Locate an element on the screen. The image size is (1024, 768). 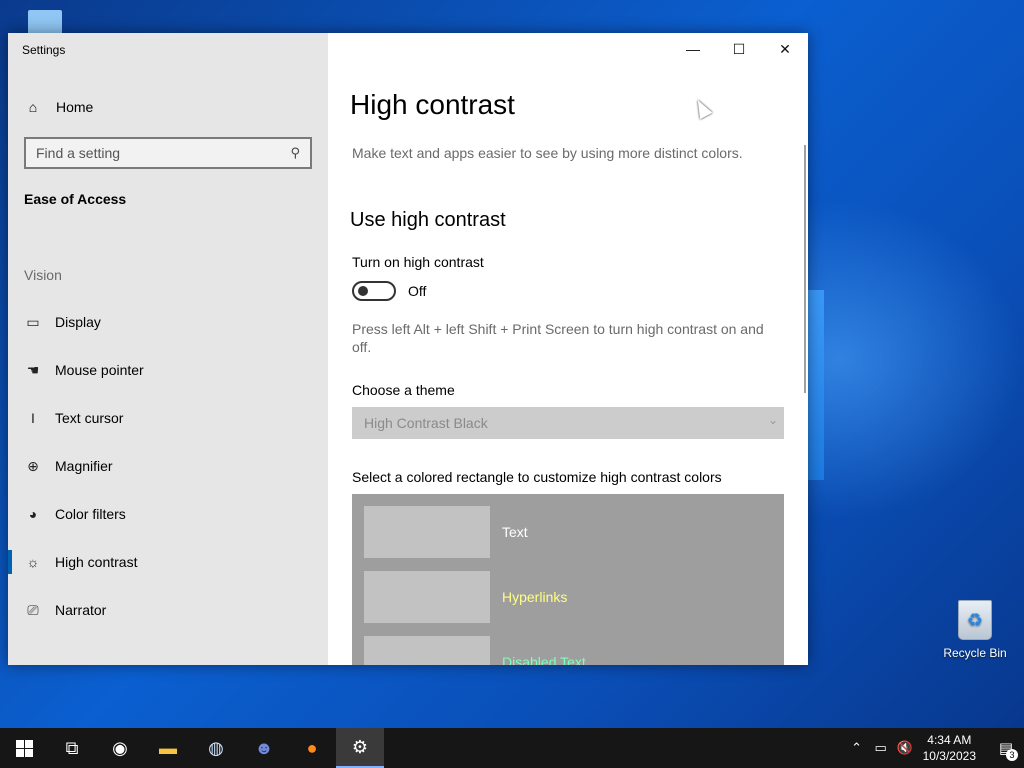
palette-icon: ◕ is located at coordinates (33, 514).